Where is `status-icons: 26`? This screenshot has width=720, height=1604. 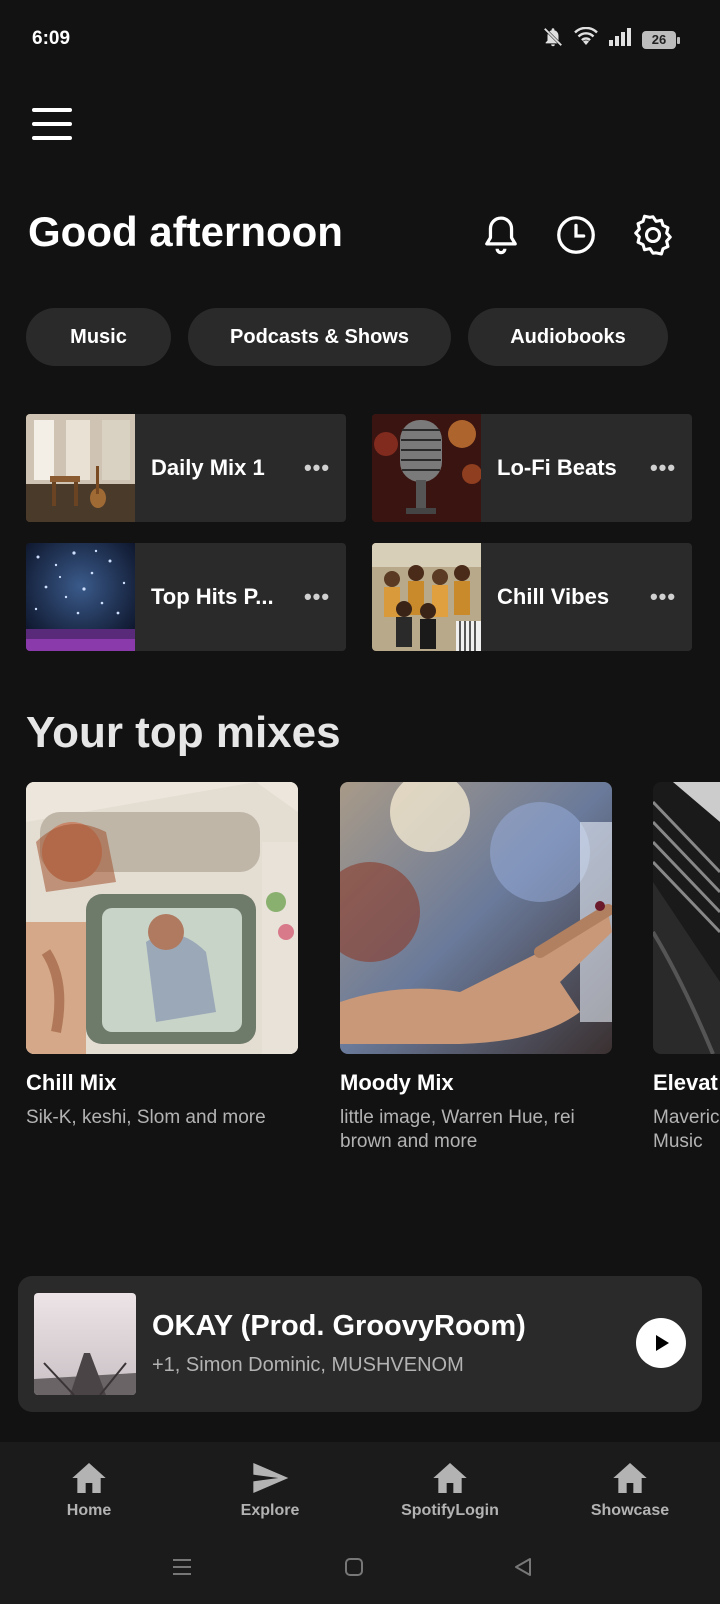
status-icons: 26 is located at coordinates (611, 39).